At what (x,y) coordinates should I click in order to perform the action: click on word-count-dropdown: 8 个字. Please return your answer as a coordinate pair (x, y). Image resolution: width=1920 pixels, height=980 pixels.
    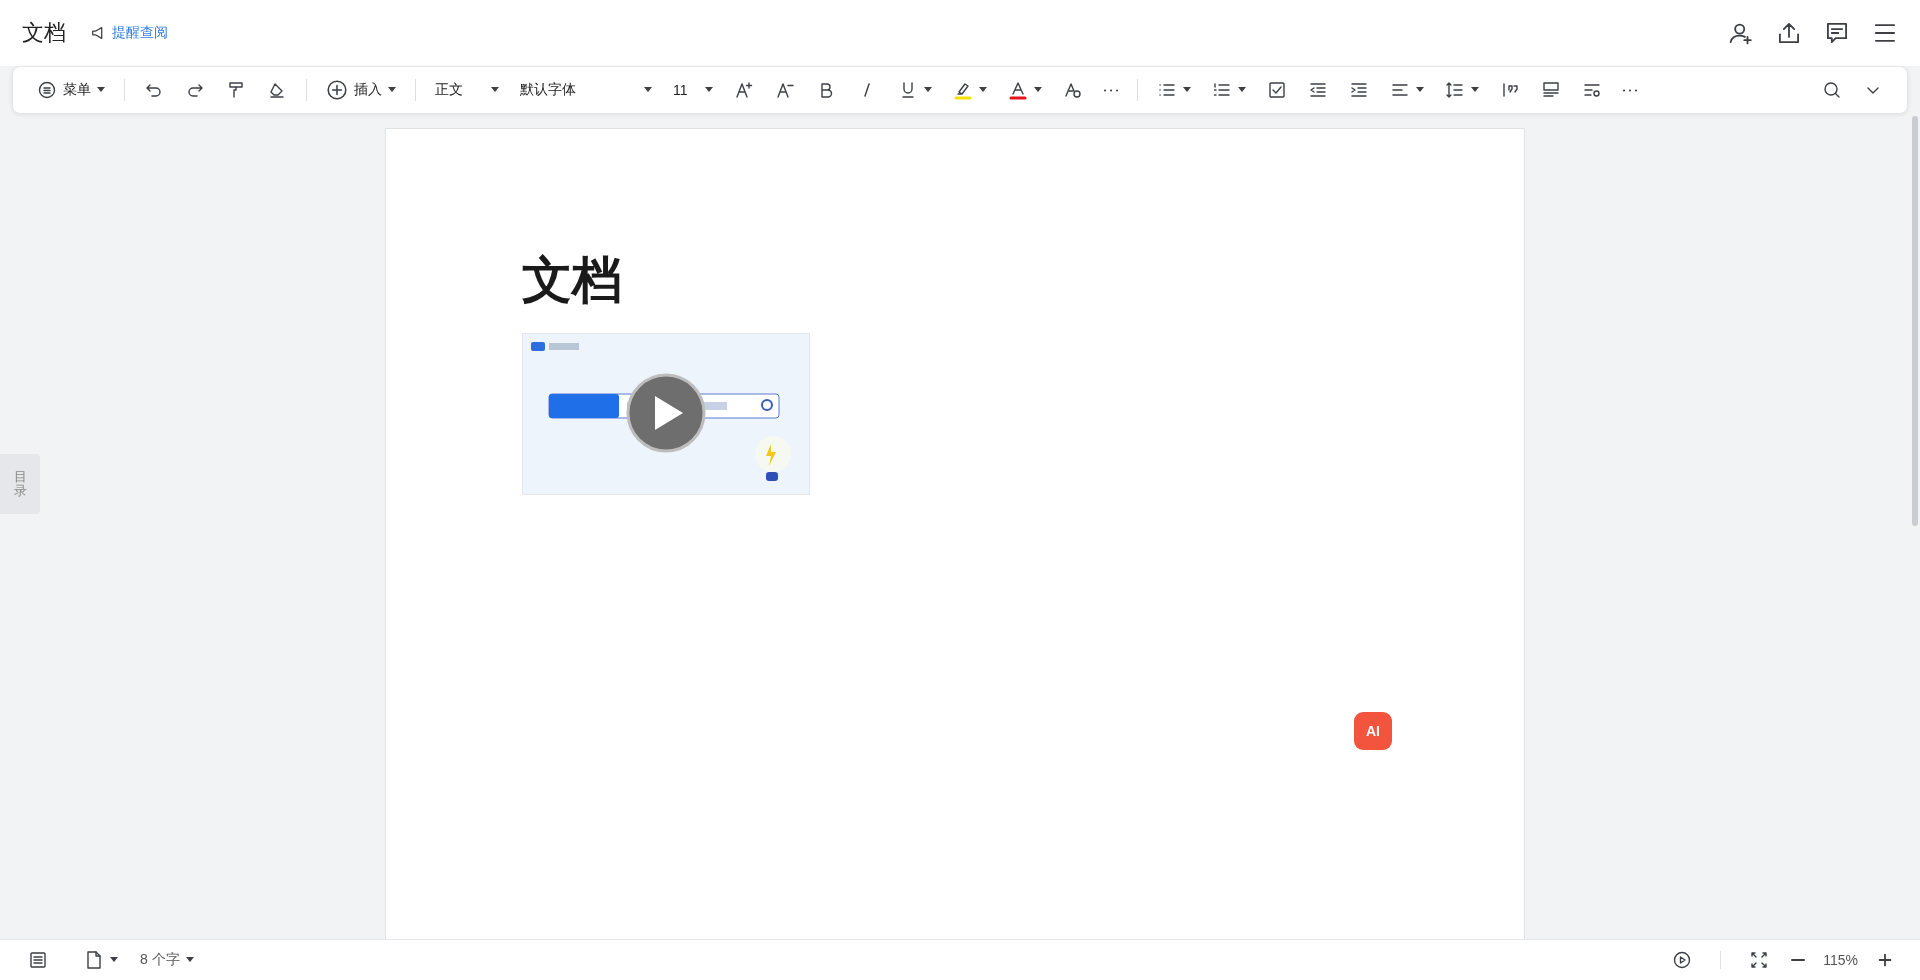
    Looking at the image, I should click on (167, 960).